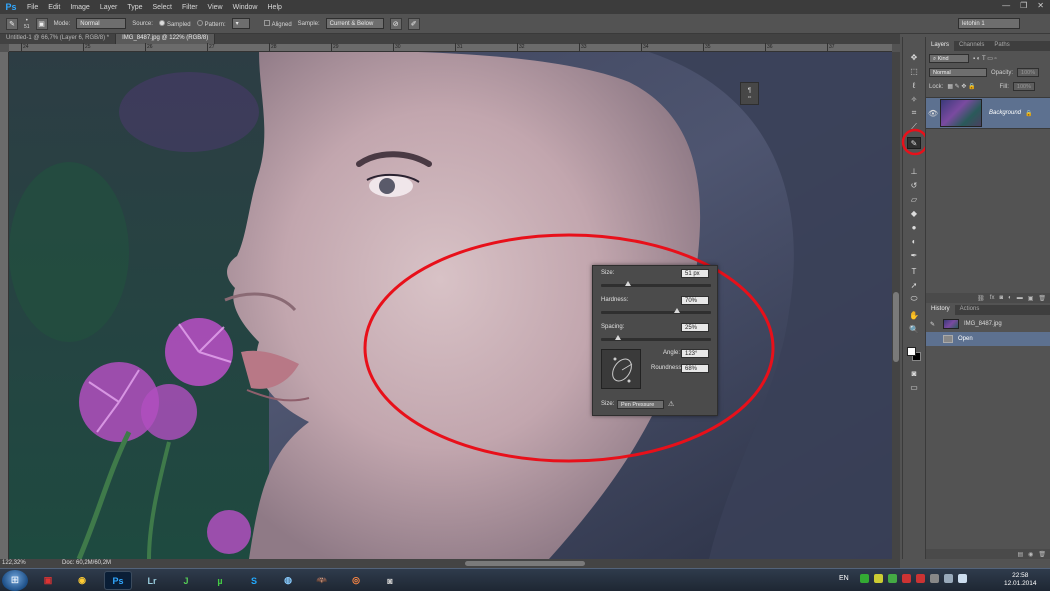 The image size is (1050, 591). What do you see at coordinates (152, 580) in the screenshot?
I see `taskbar-lightroom-icon: Lr` at bounding box center [152, 580].